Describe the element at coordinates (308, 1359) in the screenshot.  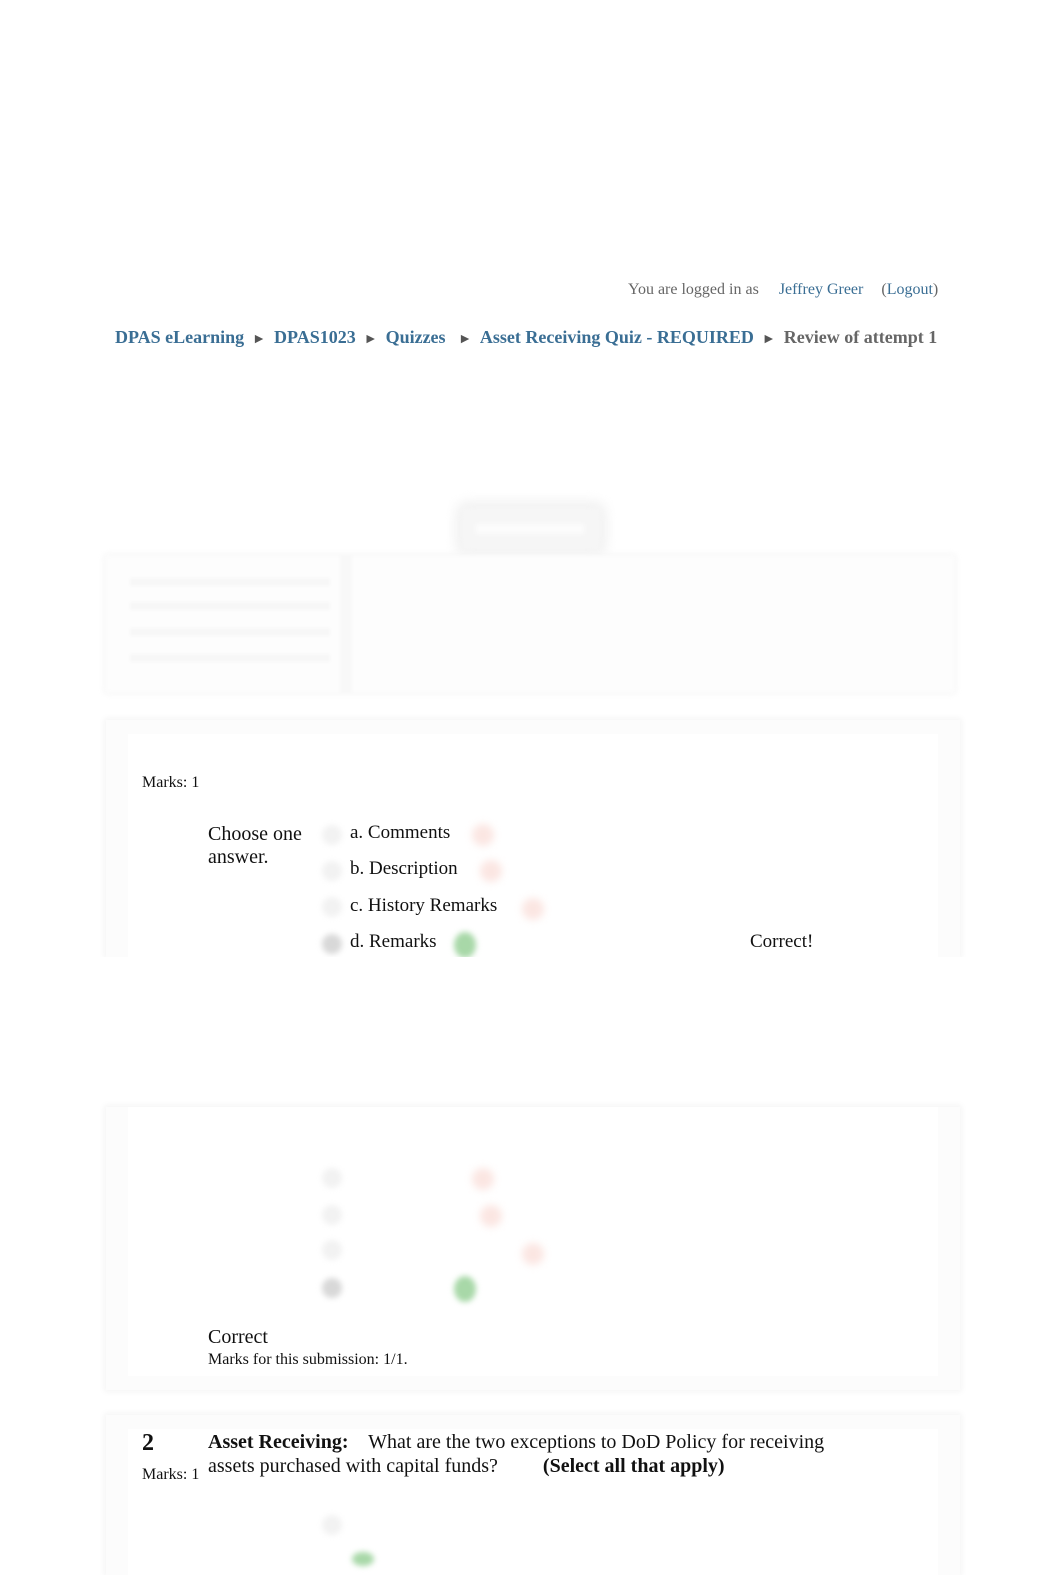
I see `question-1-marks-submission: Marks for this submission: 1/1.` at that location.